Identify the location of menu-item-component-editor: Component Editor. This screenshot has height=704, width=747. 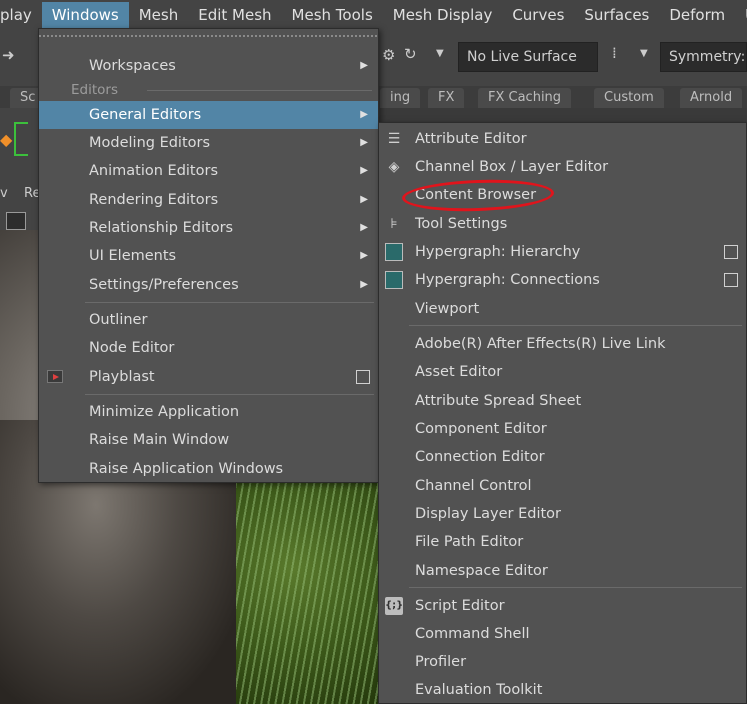
(562, 429).